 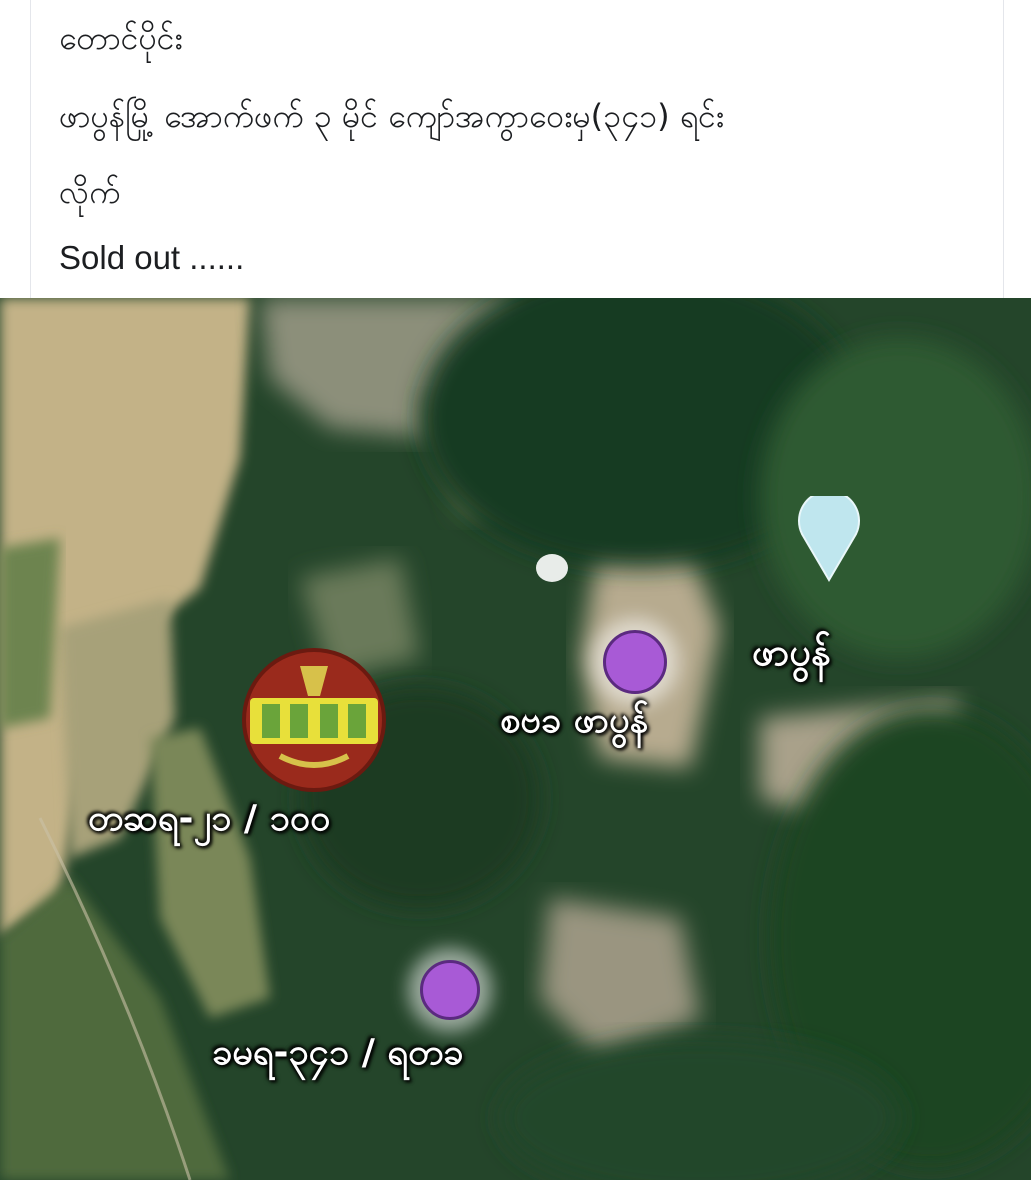 I want to click on bottom-spacer, so click(x=515, y=1190).